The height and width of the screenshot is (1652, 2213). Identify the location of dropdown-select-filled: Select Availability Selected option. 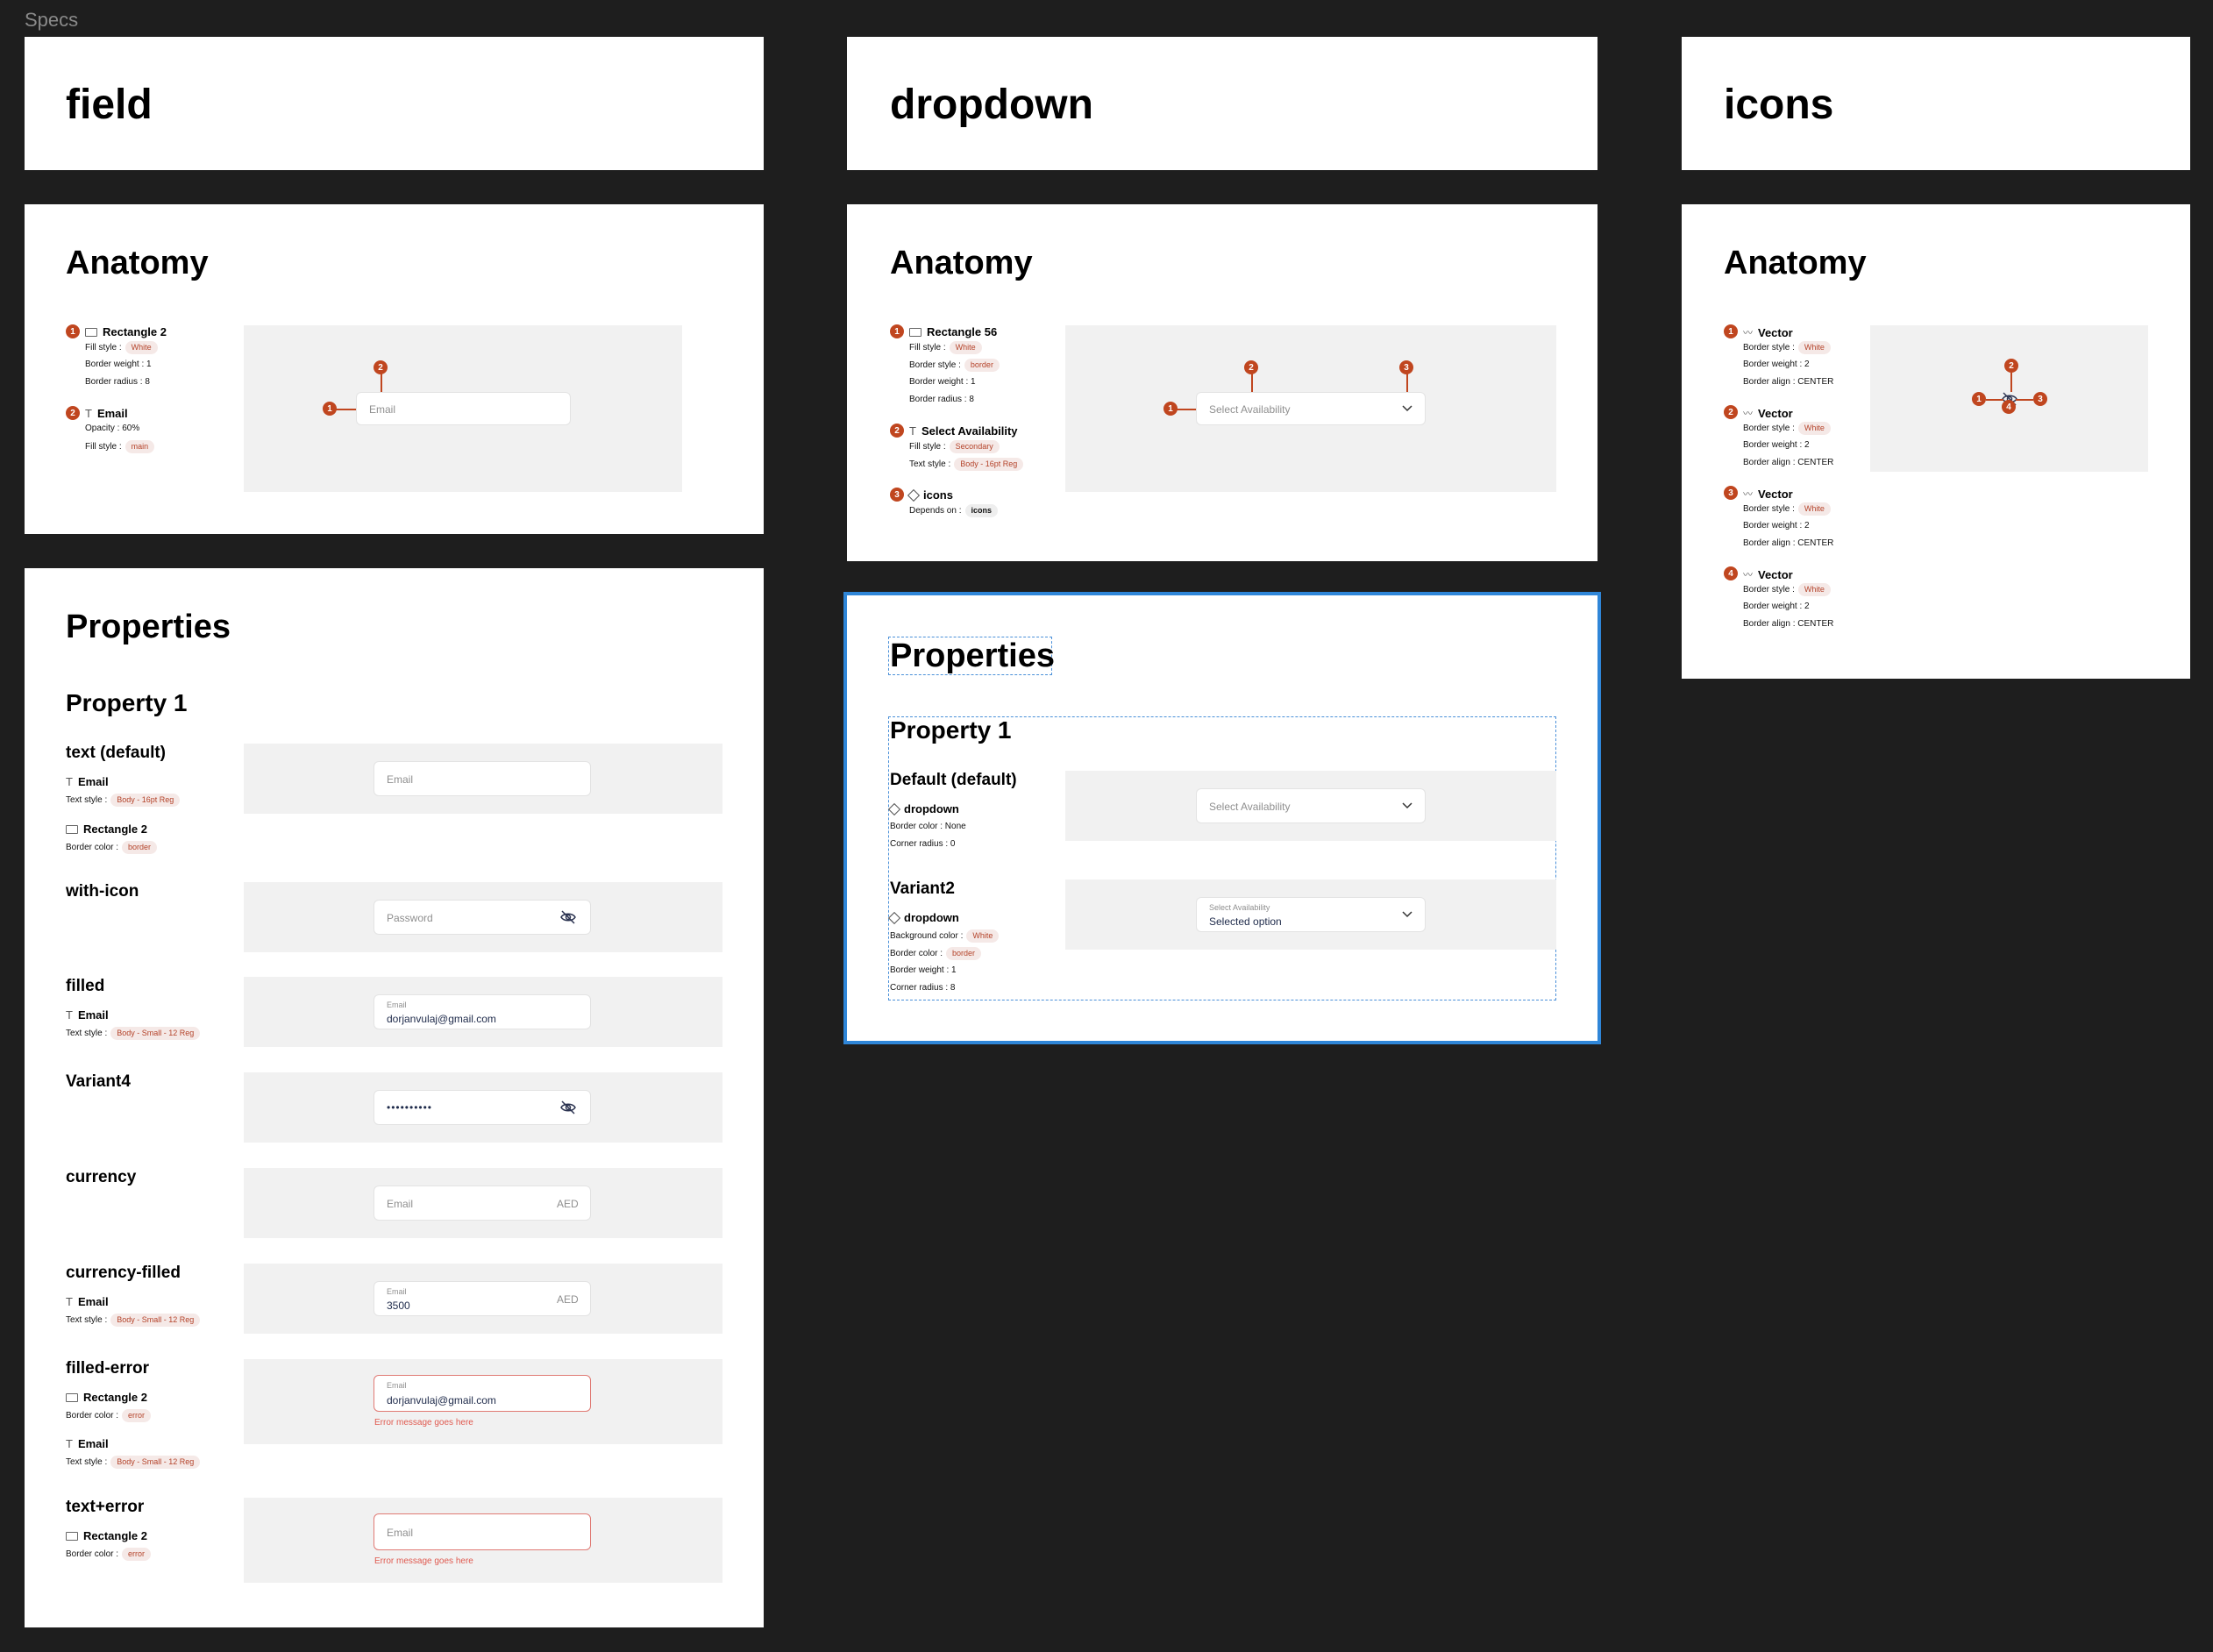
(1311, 914).